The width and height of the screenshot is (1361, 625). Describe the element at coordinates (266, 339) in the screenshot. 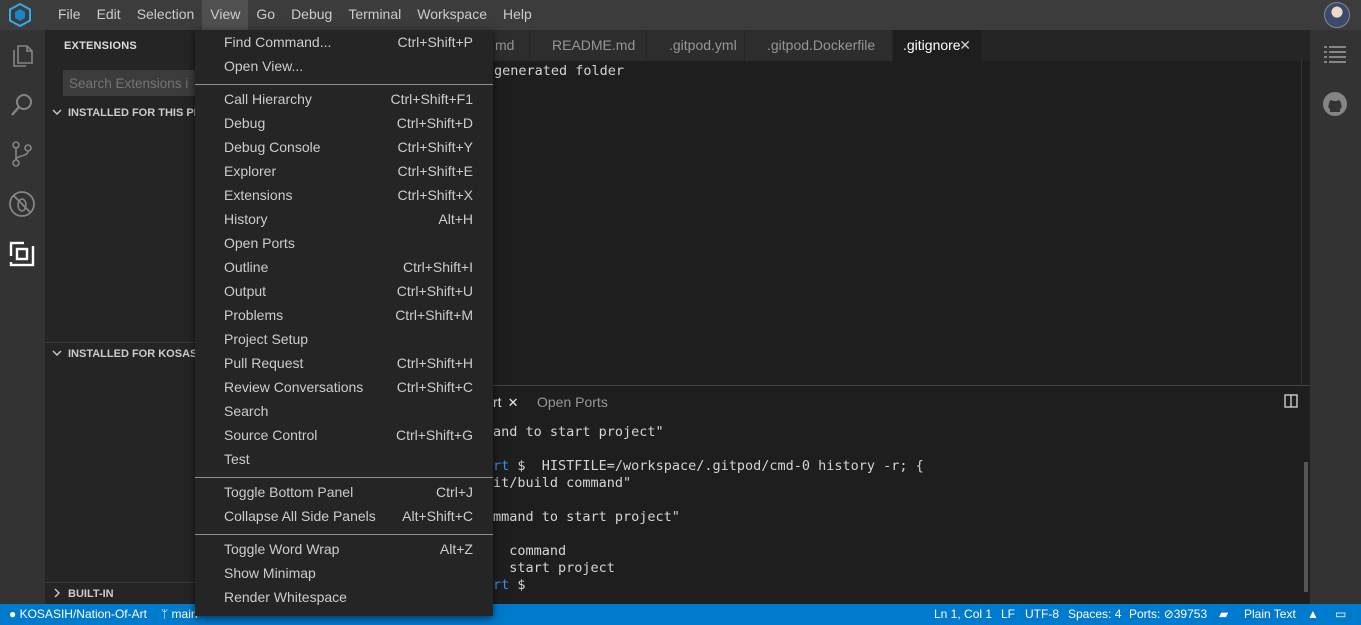

I see `menu-item-label: Project Setup` at that location.